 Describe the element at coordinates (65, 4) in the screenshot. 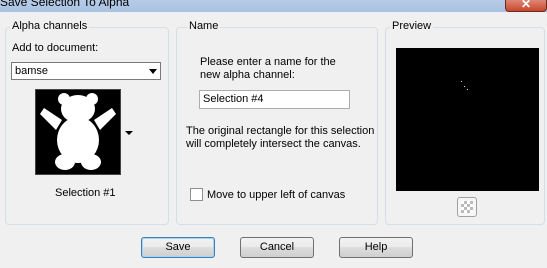

I see `window-title: Save Selection To Alpha` at that location.